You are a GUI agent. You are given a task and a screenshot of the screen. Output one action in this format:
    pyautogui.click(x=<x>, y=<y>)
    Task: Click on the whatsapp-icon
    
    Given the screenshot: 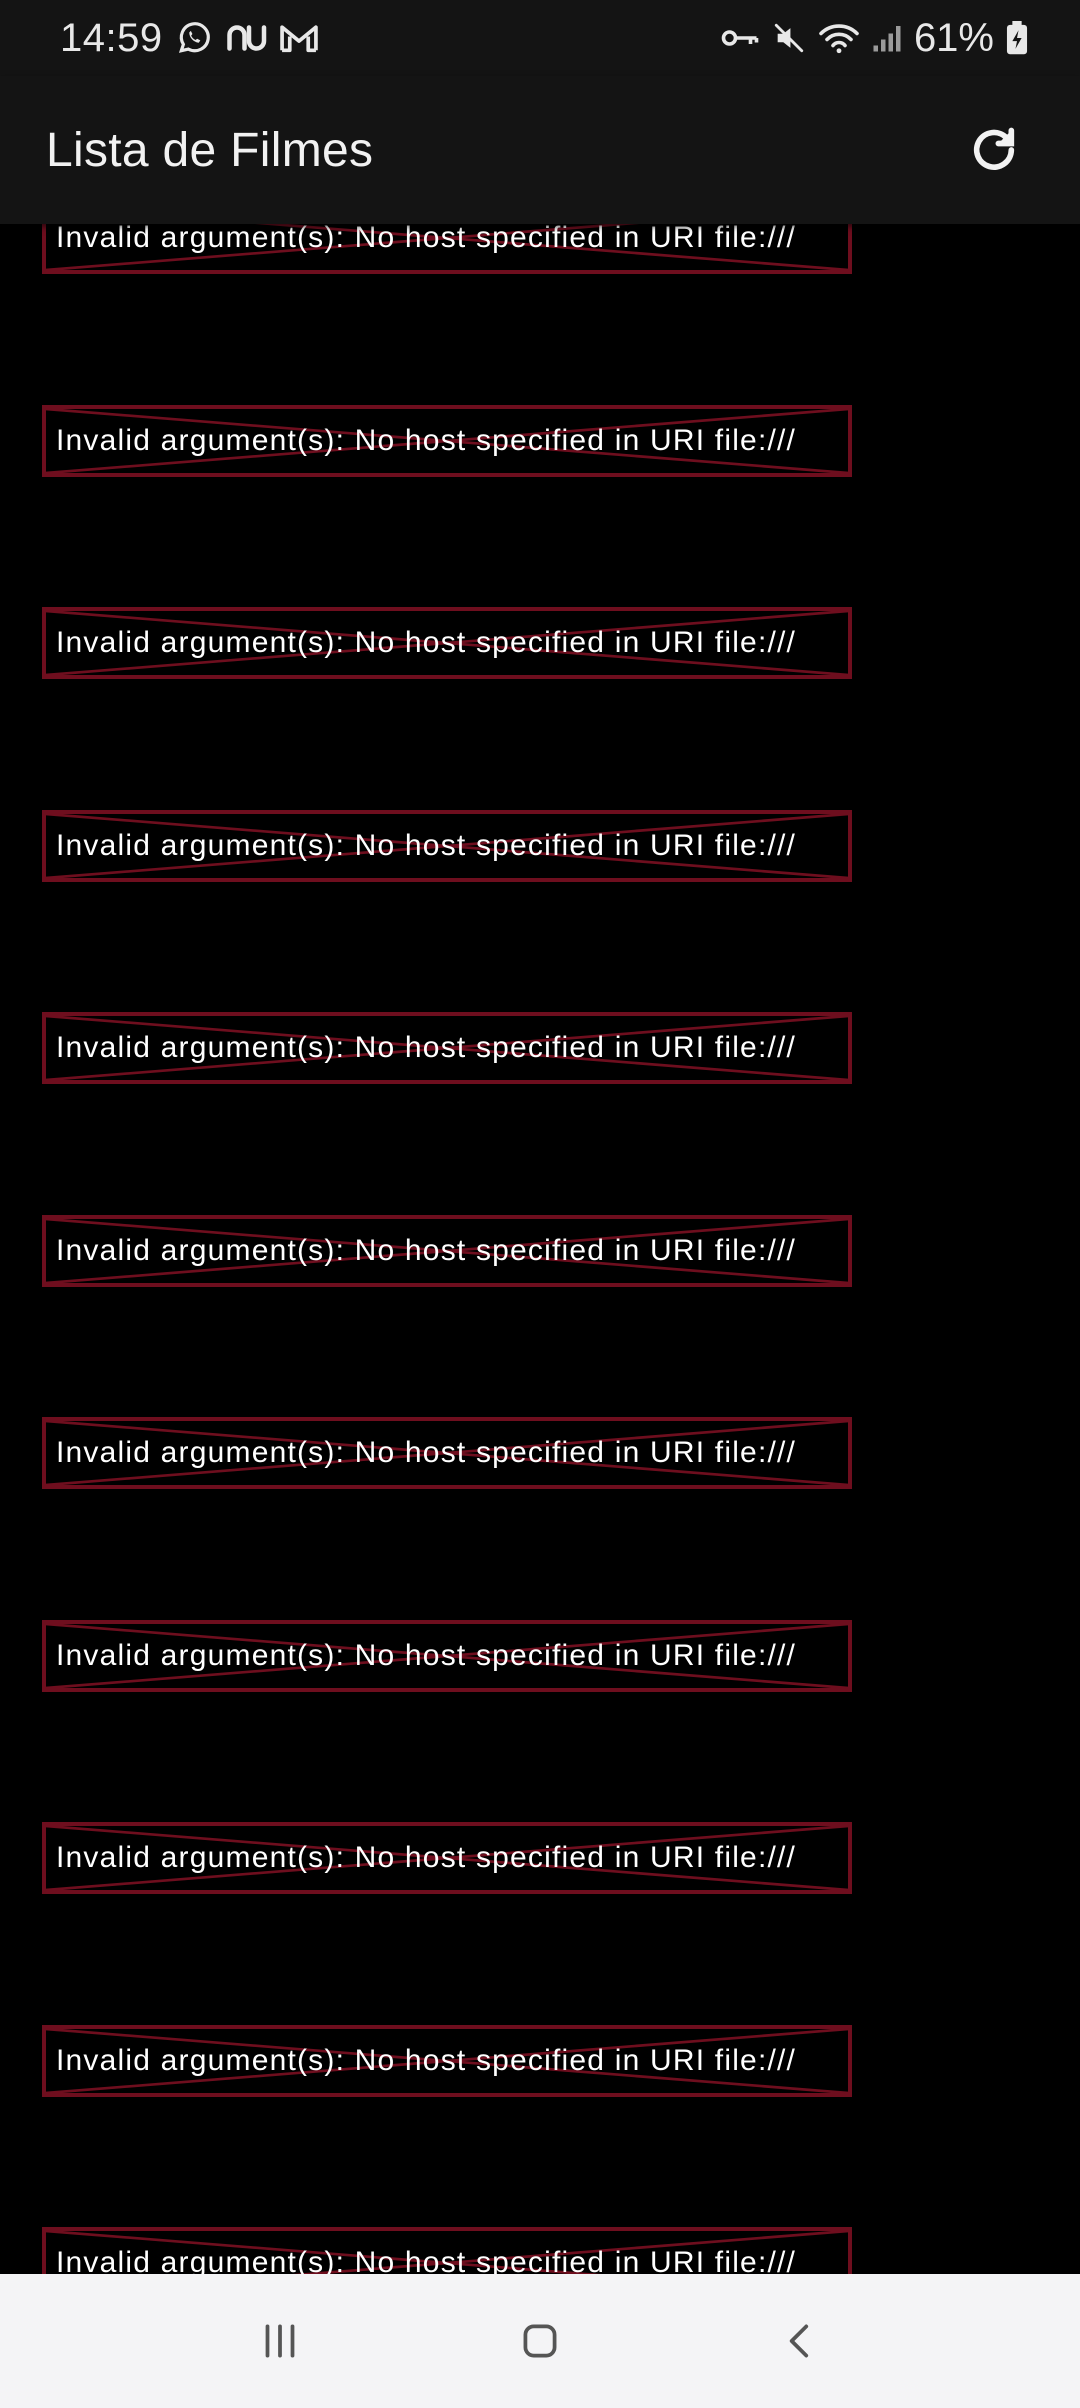 What is the action you would take?
    pyautogui.click(x=194, y=38)
    